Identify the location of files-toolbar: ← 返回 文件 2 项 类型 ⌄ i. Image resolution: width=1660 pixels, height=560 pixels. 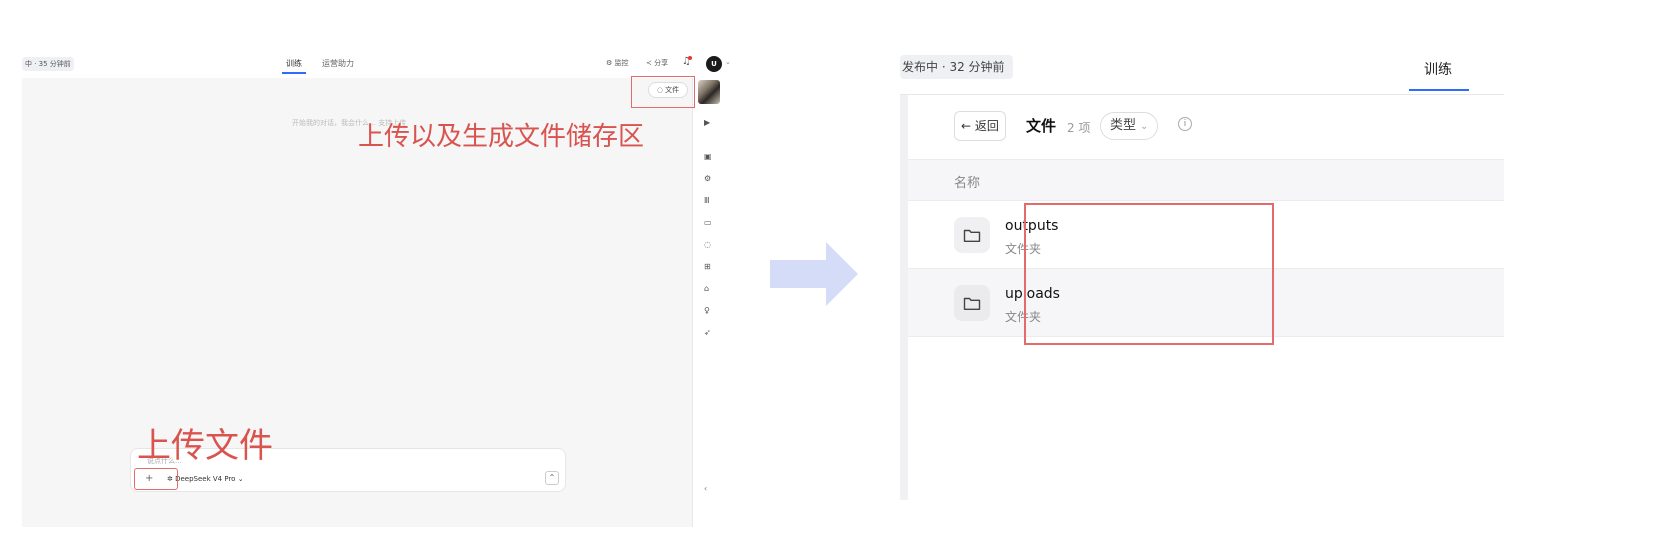
(1206, 127).